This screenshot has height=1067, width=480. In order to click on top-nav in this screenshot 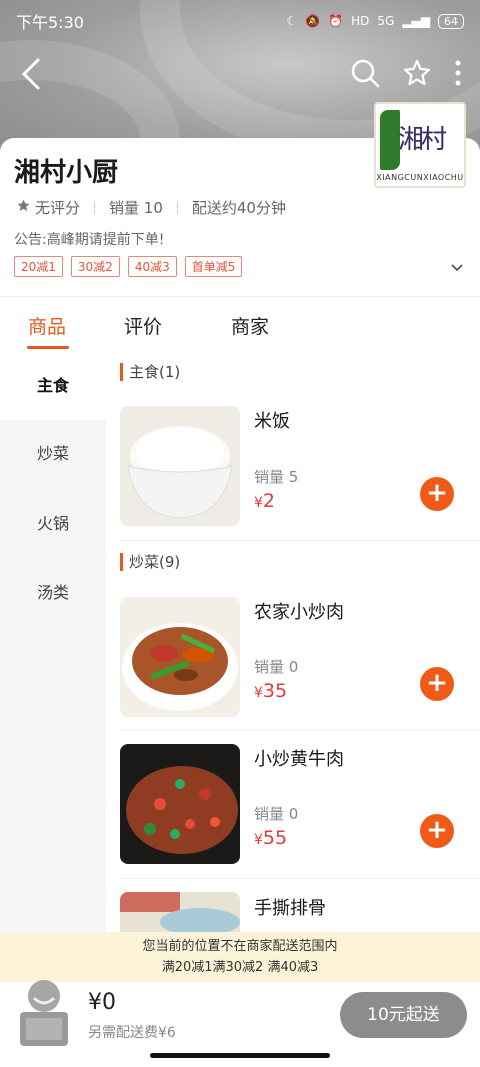, I will do `click(240, 76)`.